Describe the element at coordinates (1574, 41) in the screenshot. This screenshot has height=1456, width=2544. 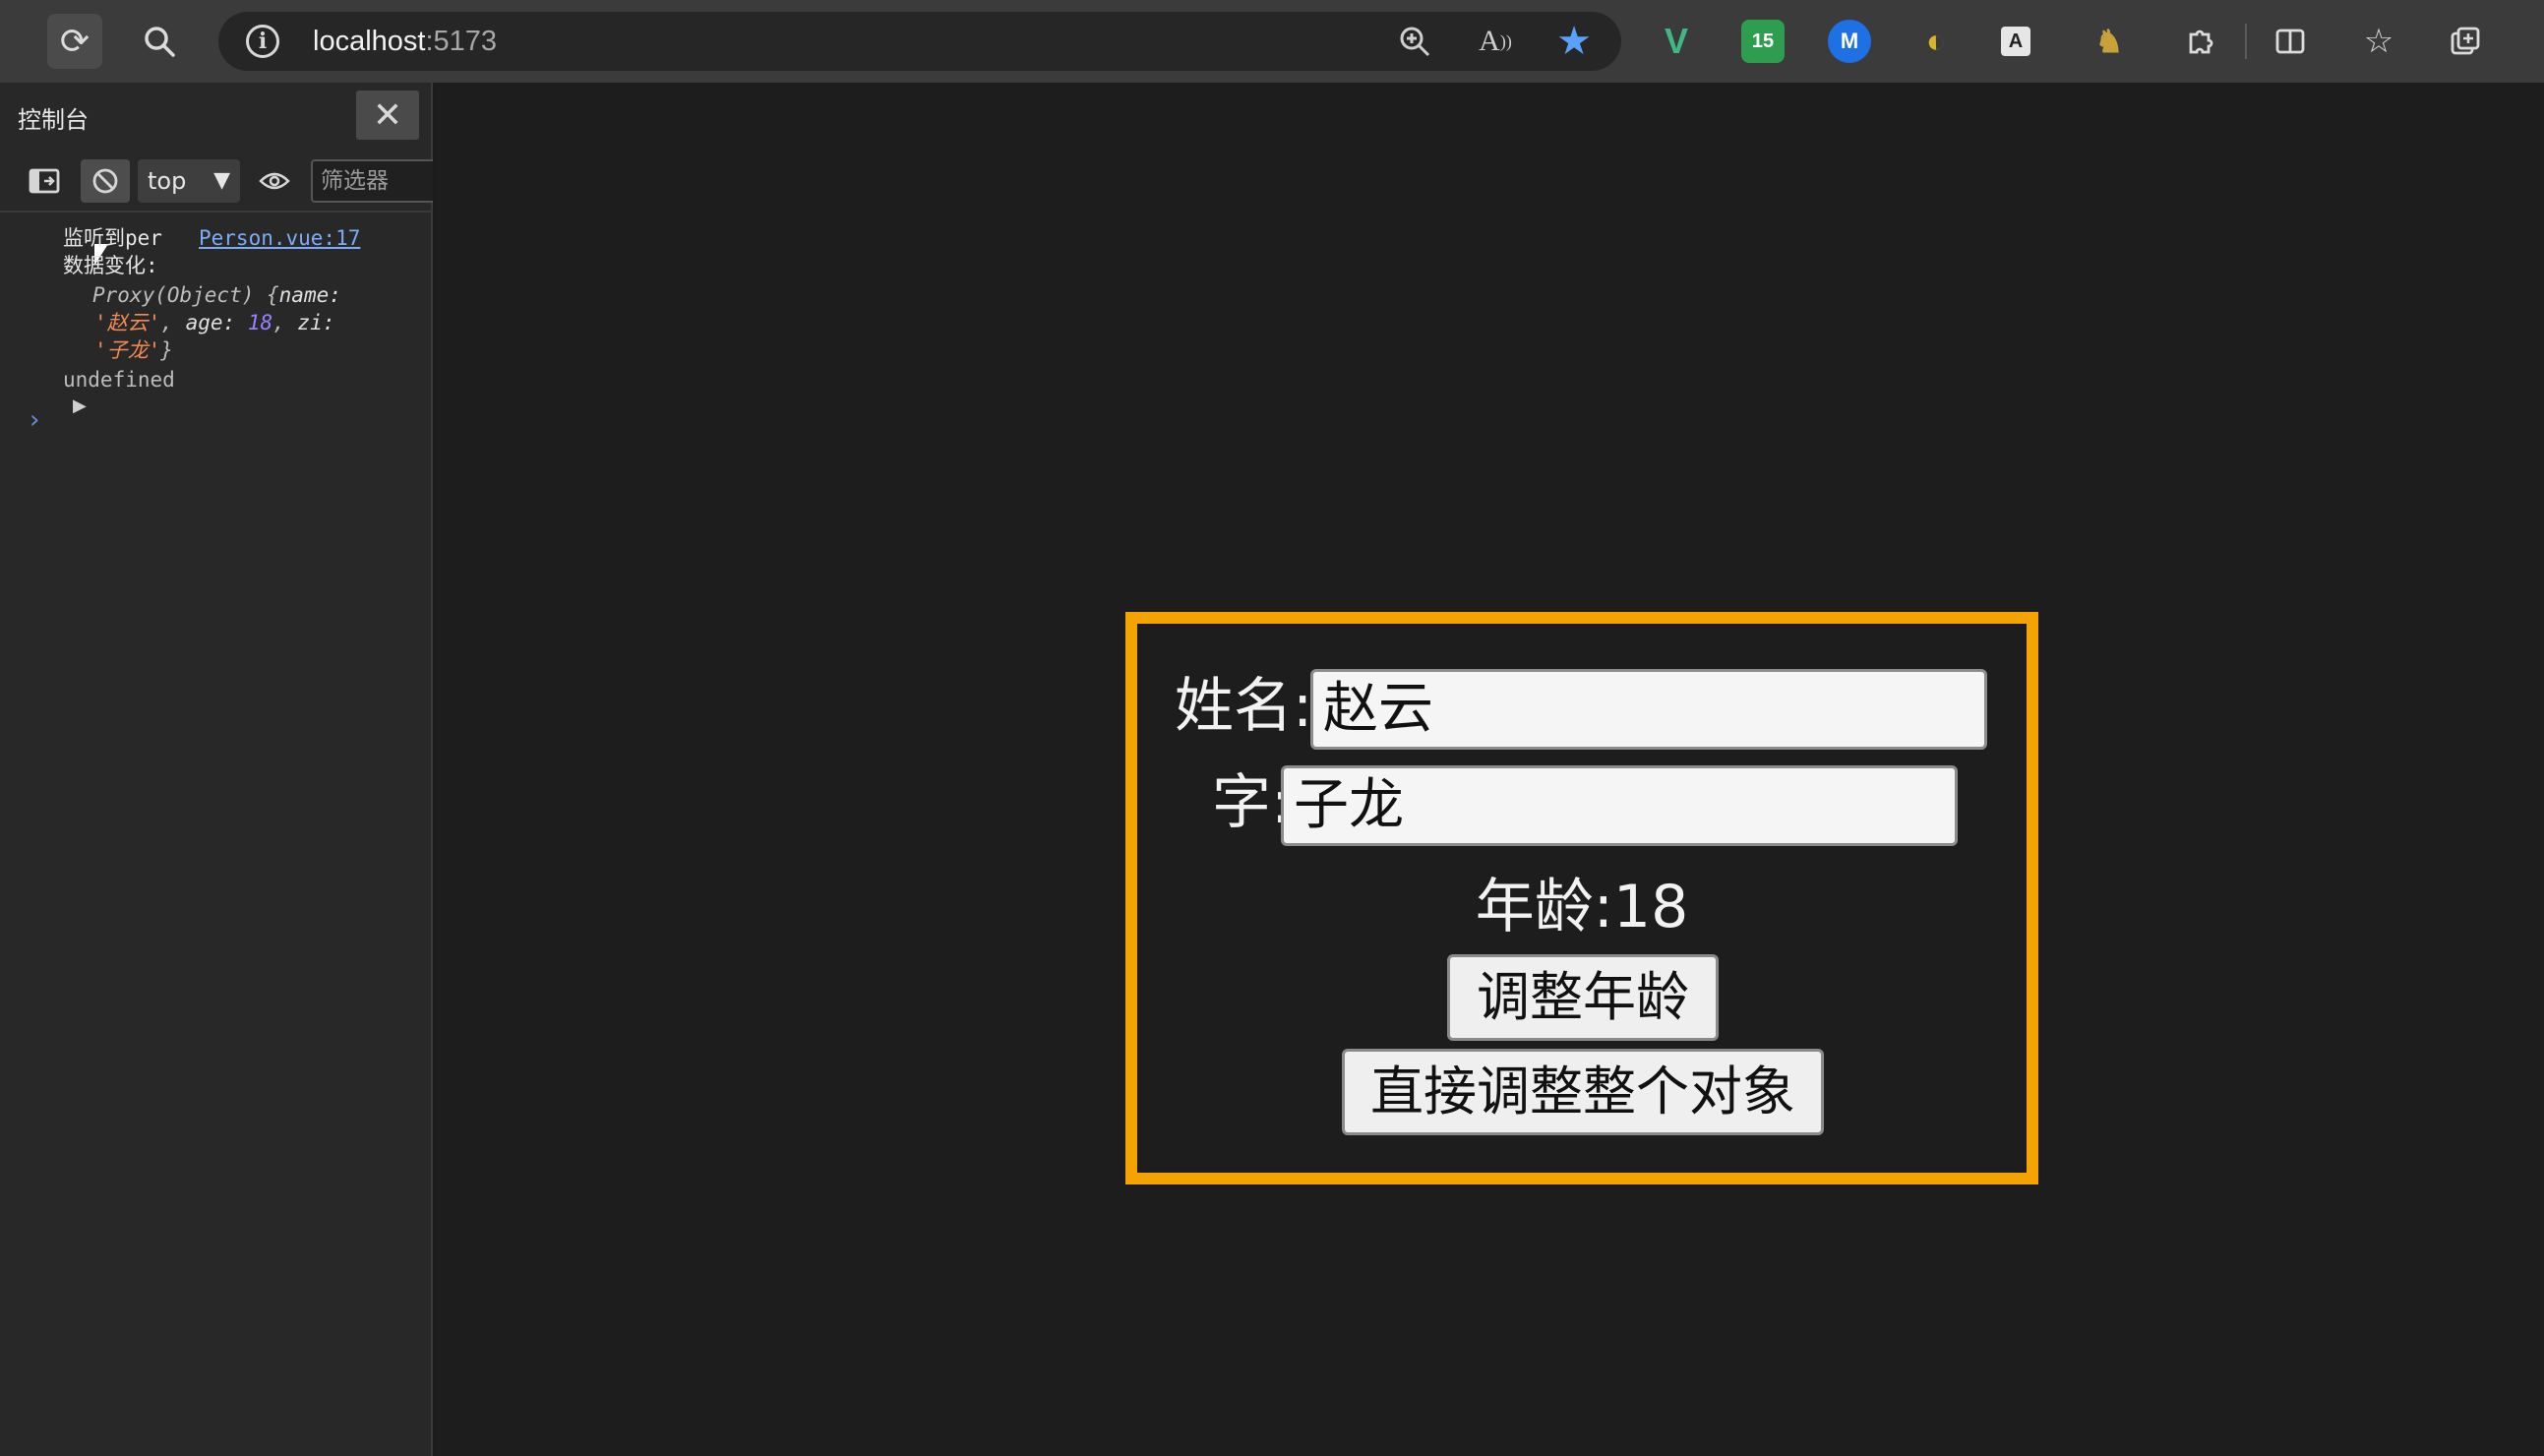
I see `favorite-star-icon: ★` at that location.